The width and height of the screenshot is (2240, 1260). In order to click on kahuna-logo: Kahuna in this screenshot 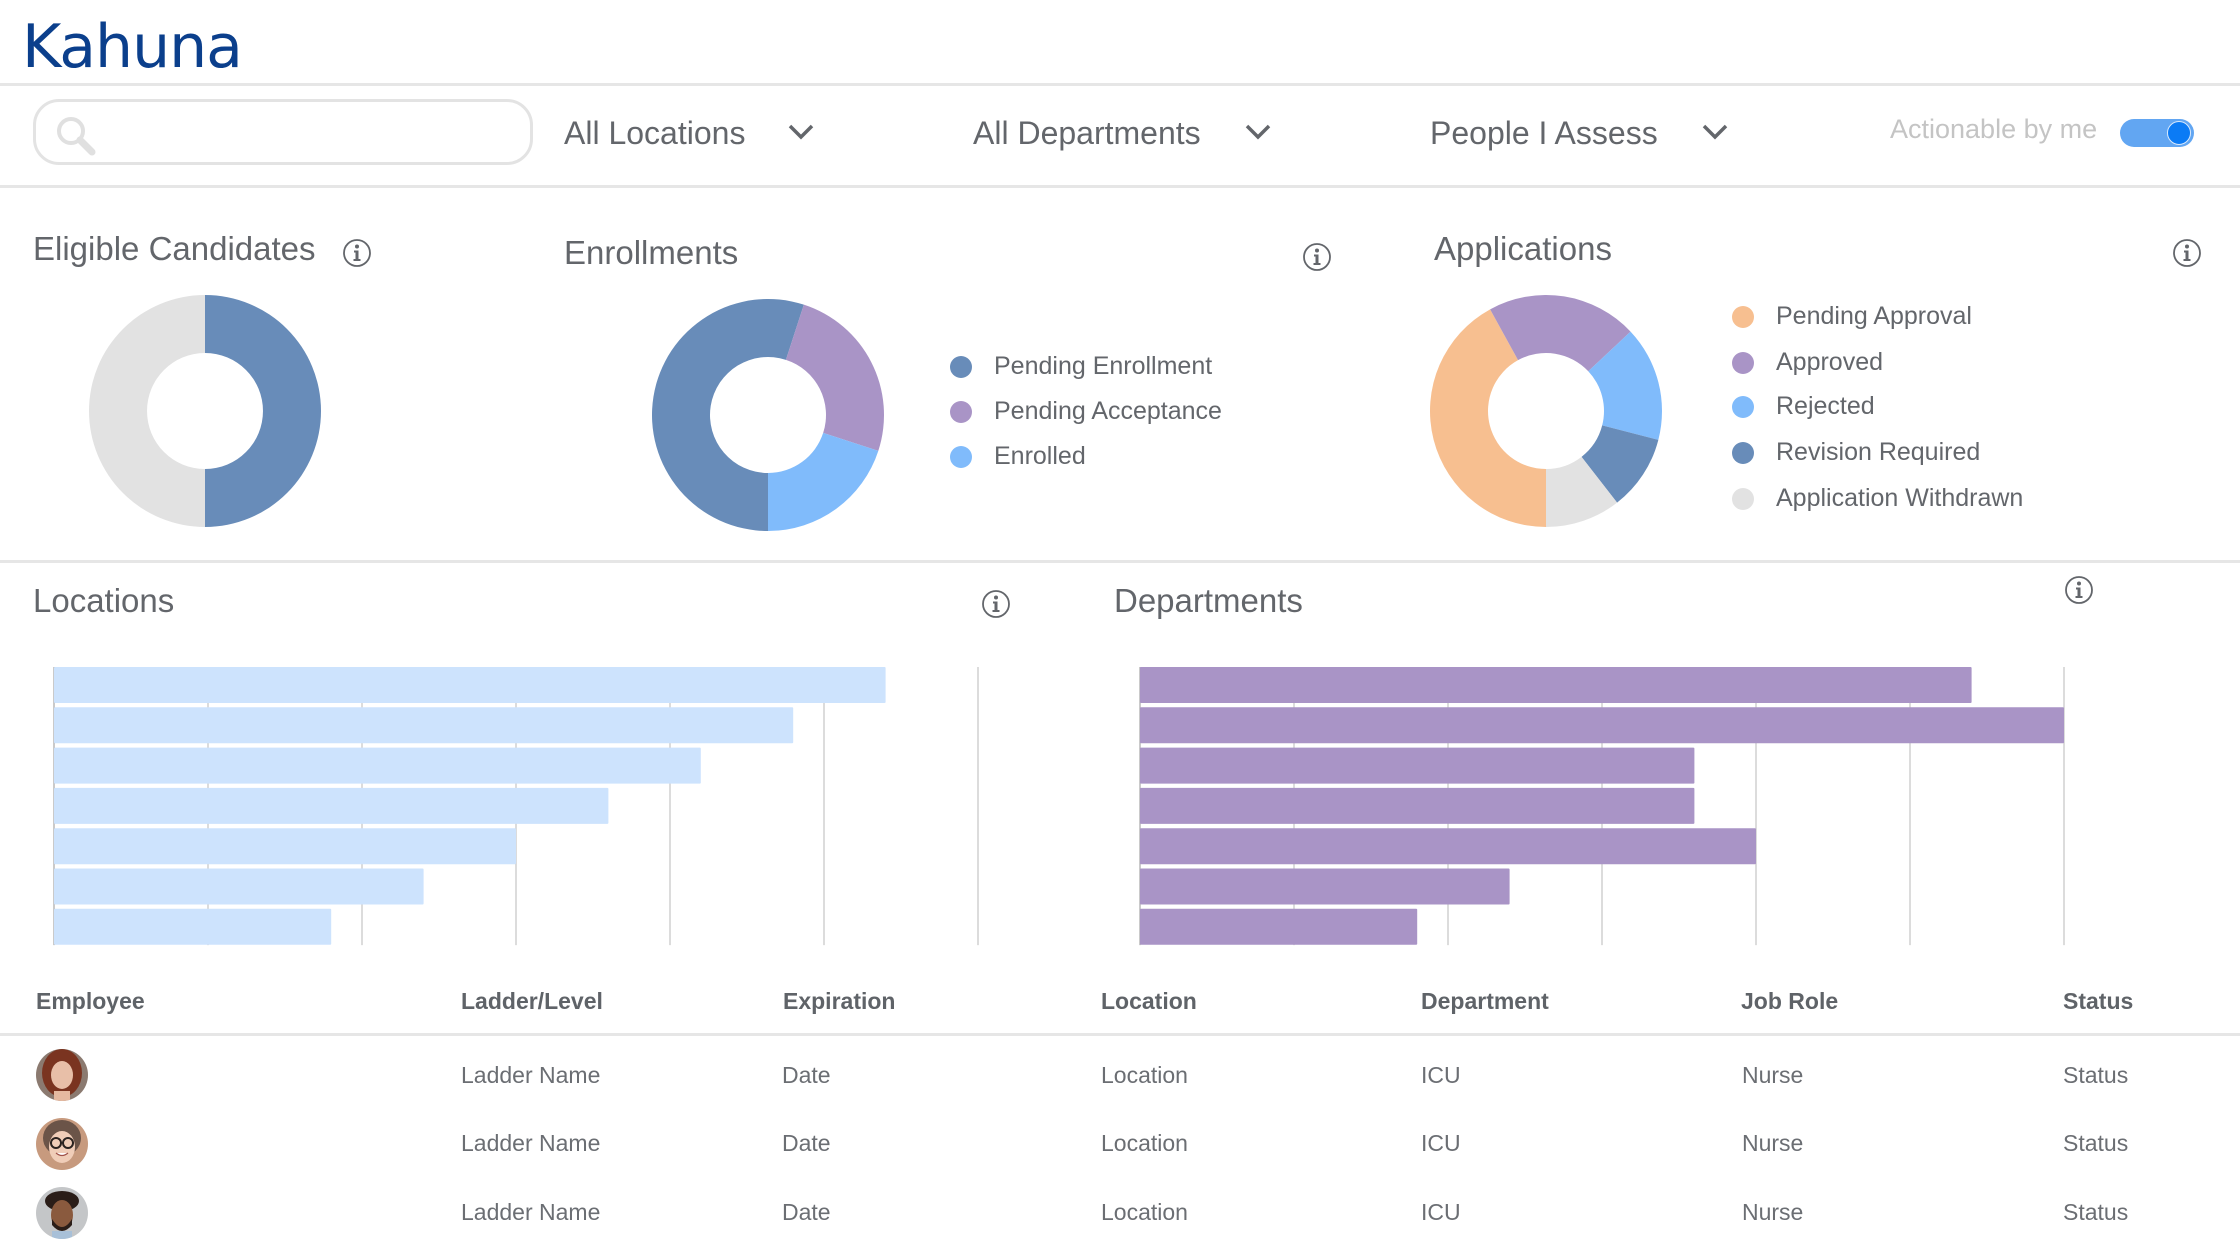, I will do `click(132, 47)`.